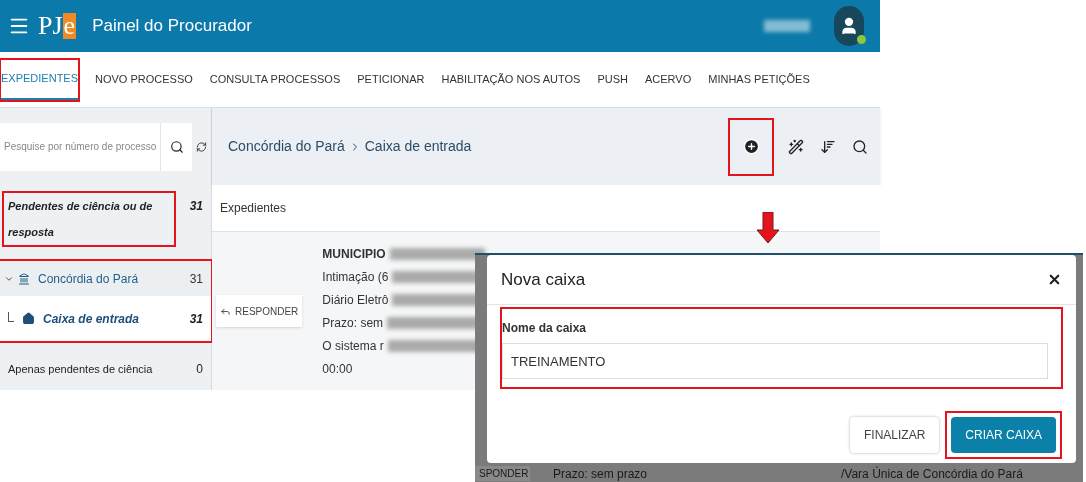 The width and height of the screenshot is (1086, 482). Describe the element at coordinates (511, 79) in the screenshot. I see `nav-tab: HABILITAÇÃO NOS AUTOS` at that location.